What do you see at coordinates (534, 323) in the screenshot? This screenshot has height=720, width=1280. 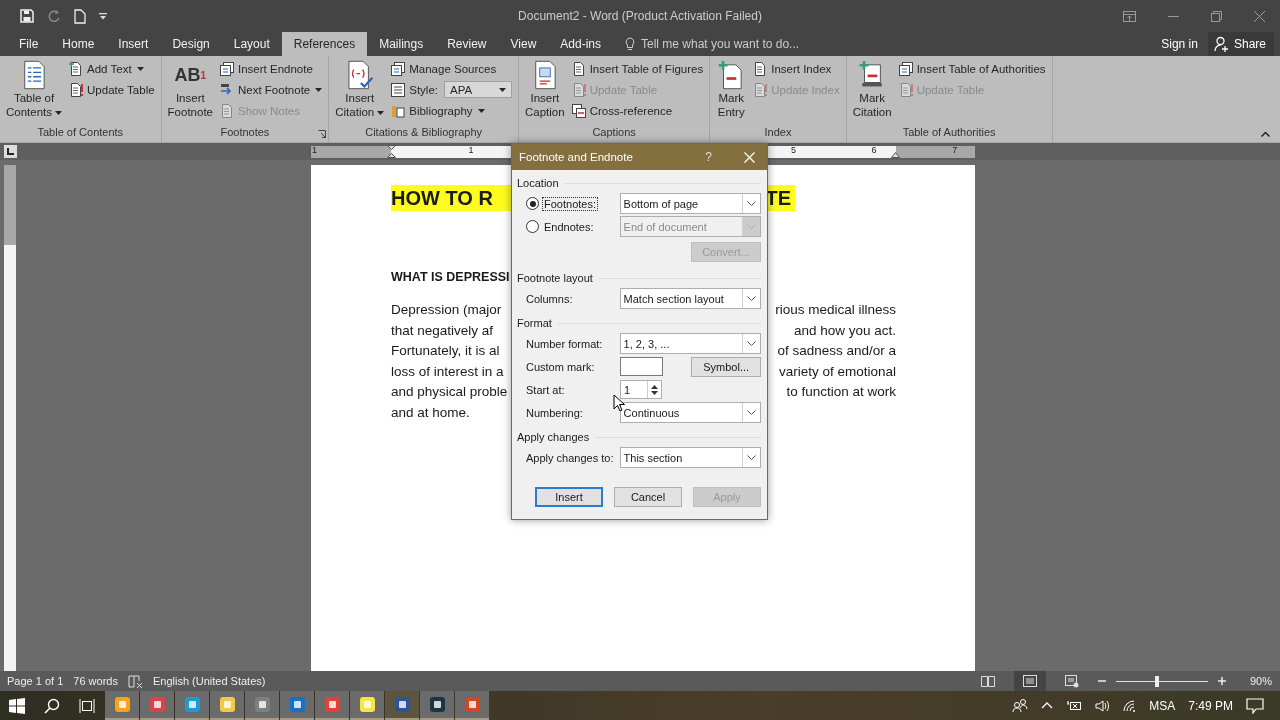 I see `section-label: Format` at bounding box center [534, 323].